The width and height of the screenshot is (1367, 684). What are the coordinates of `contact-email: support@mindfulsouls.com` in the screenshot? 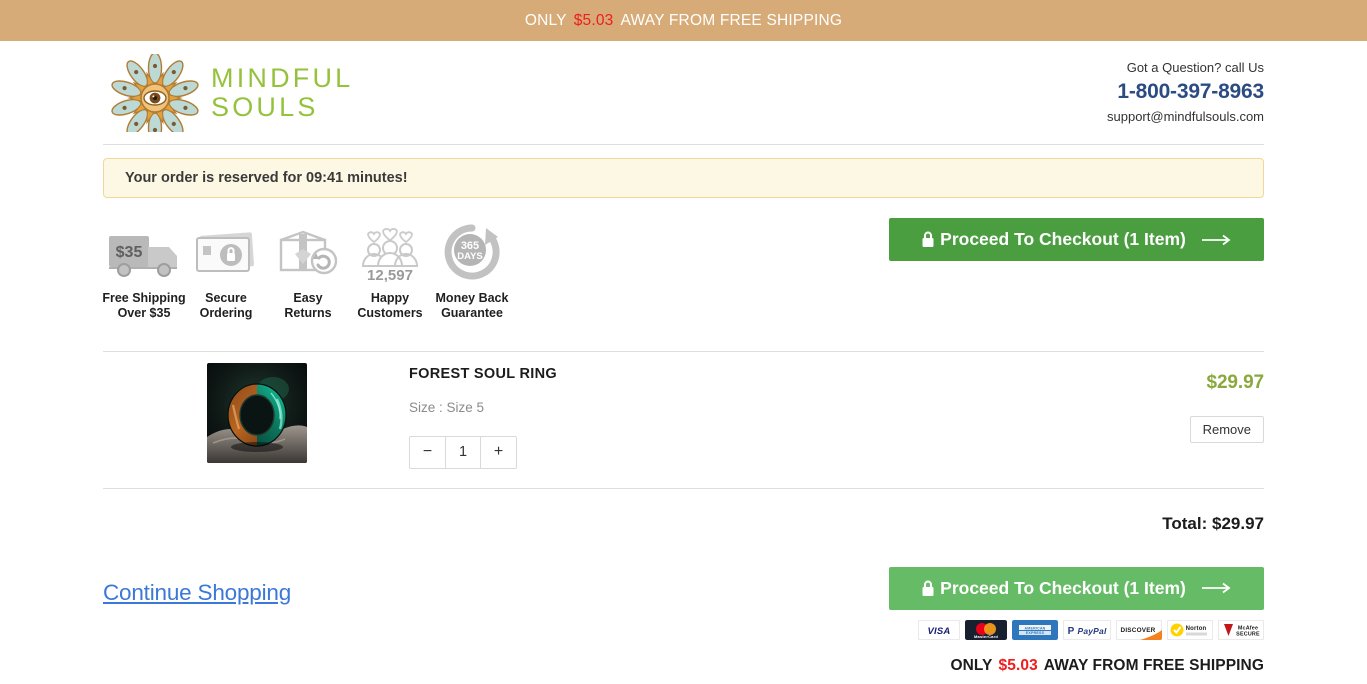 It's located at (1185, 116).